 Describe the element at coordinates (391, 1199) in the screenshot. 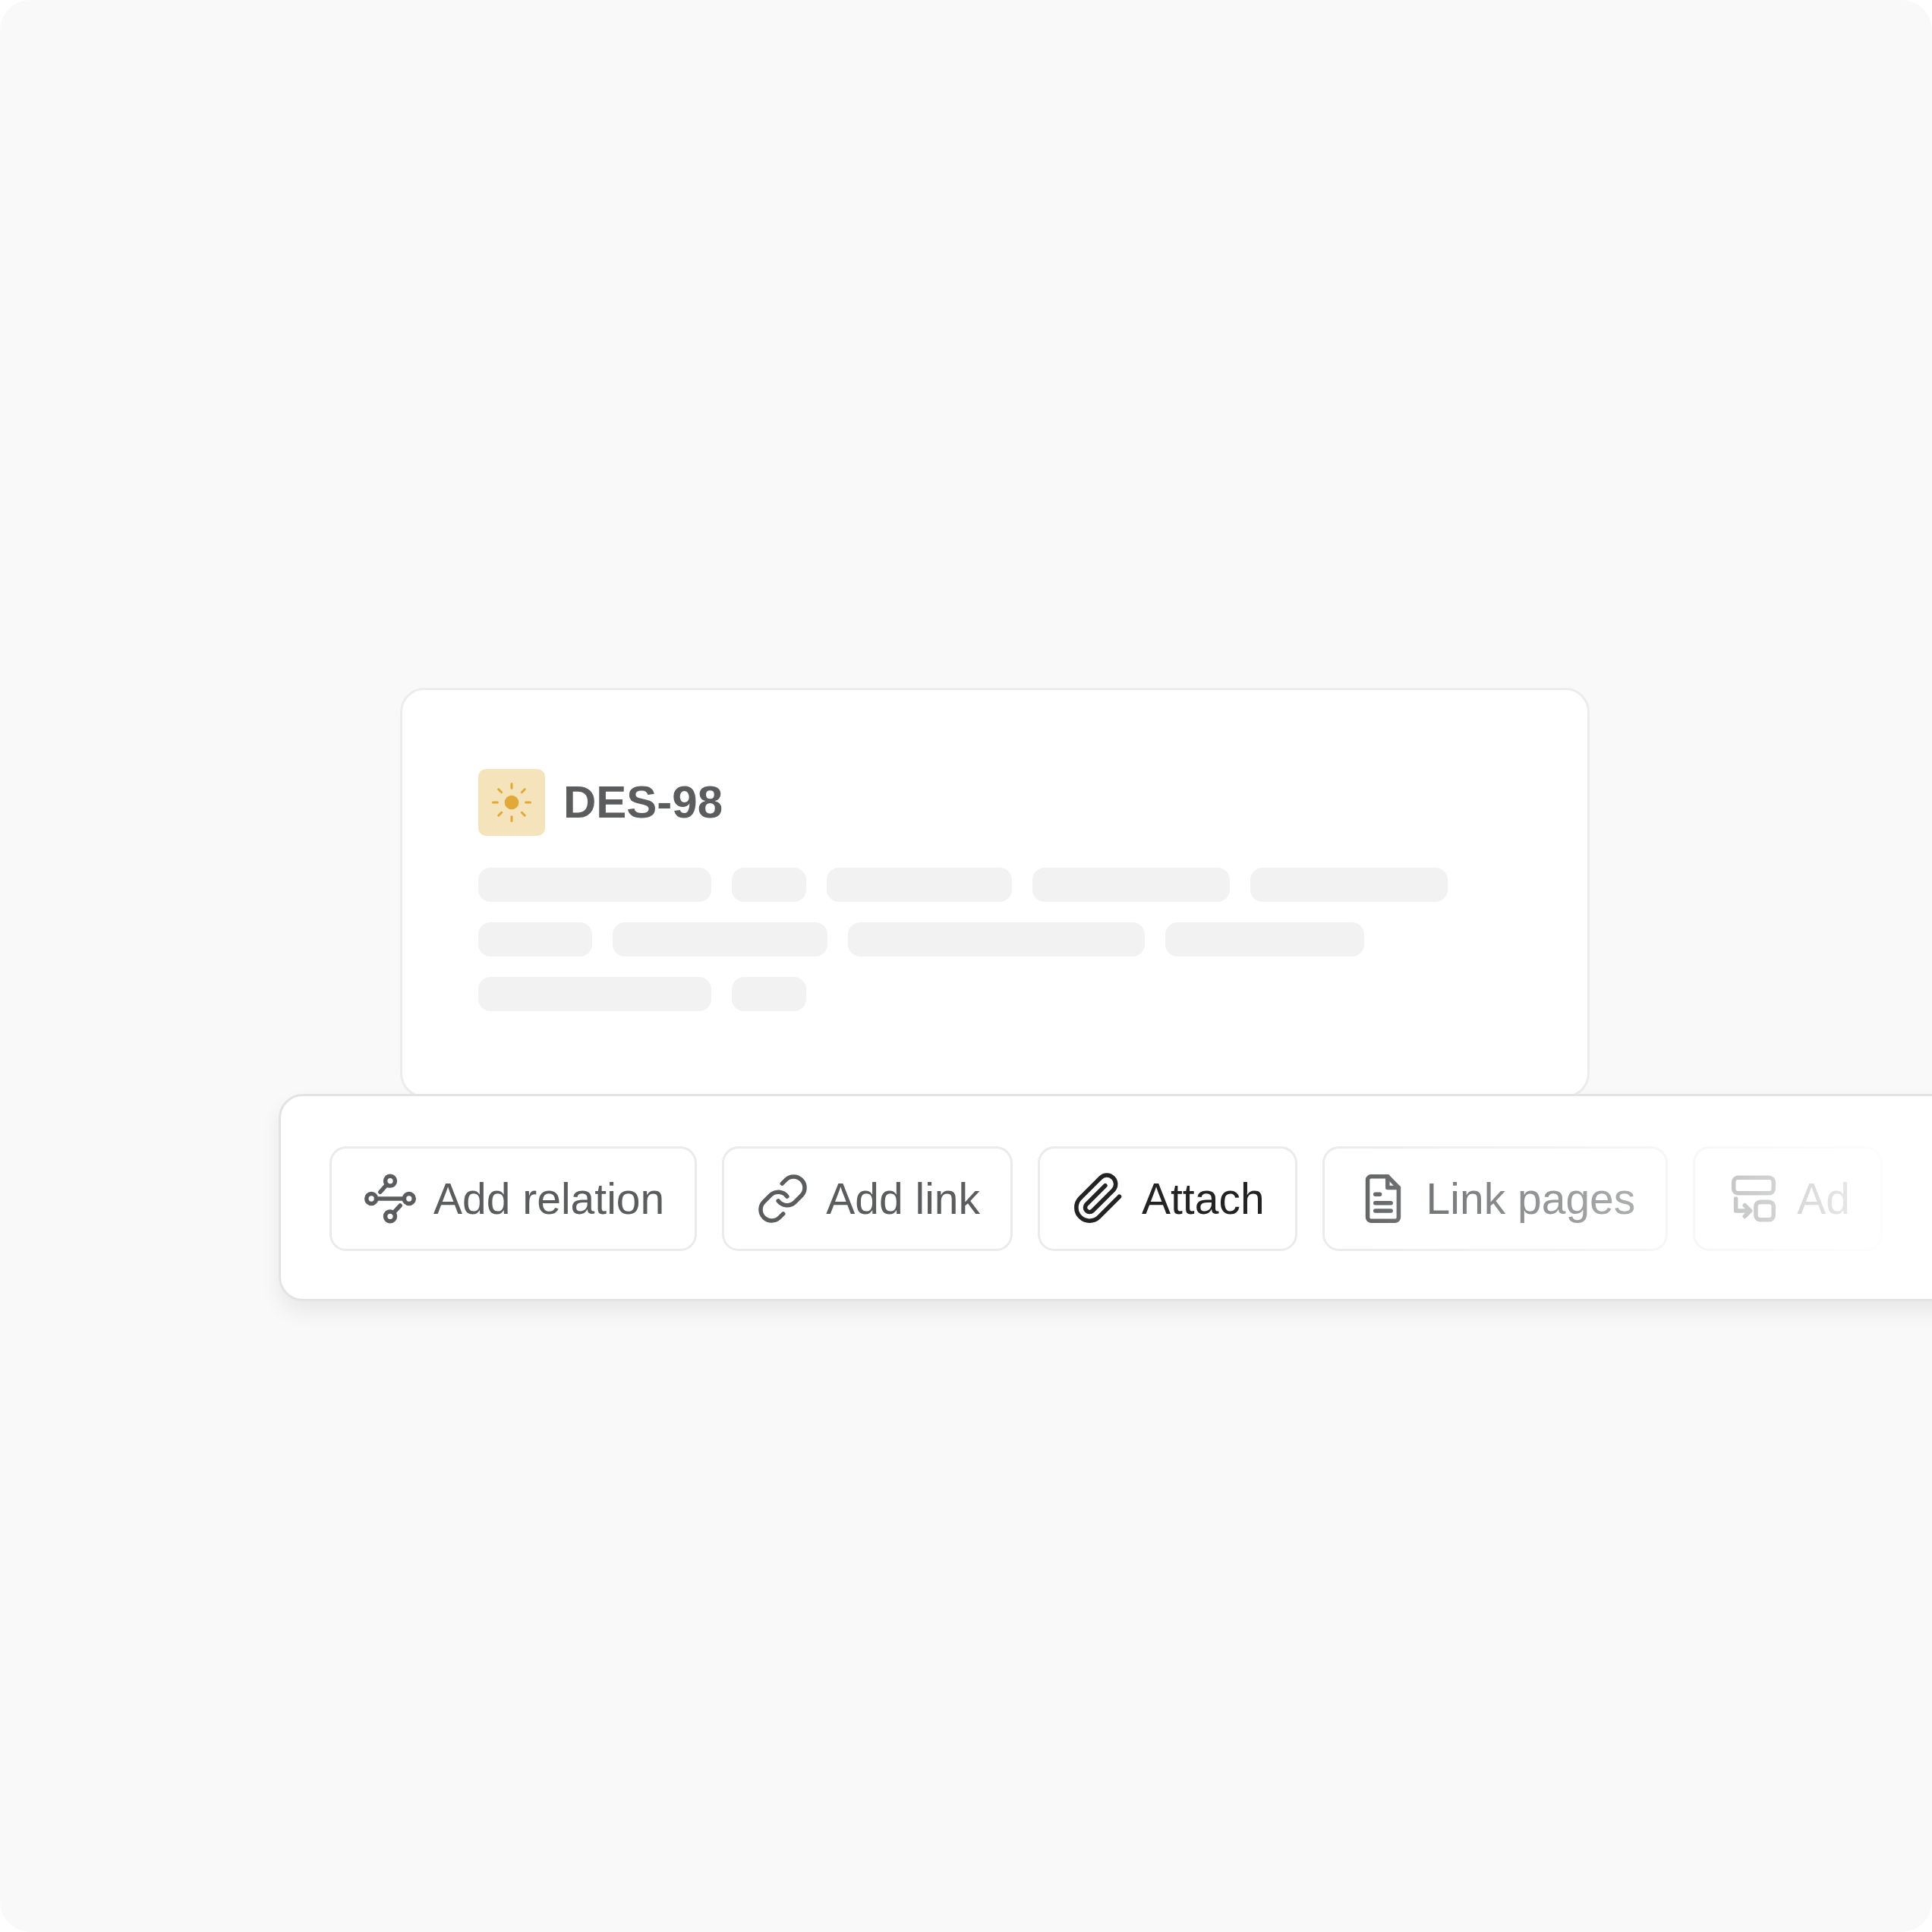

I see `nodes-icon` at that location.